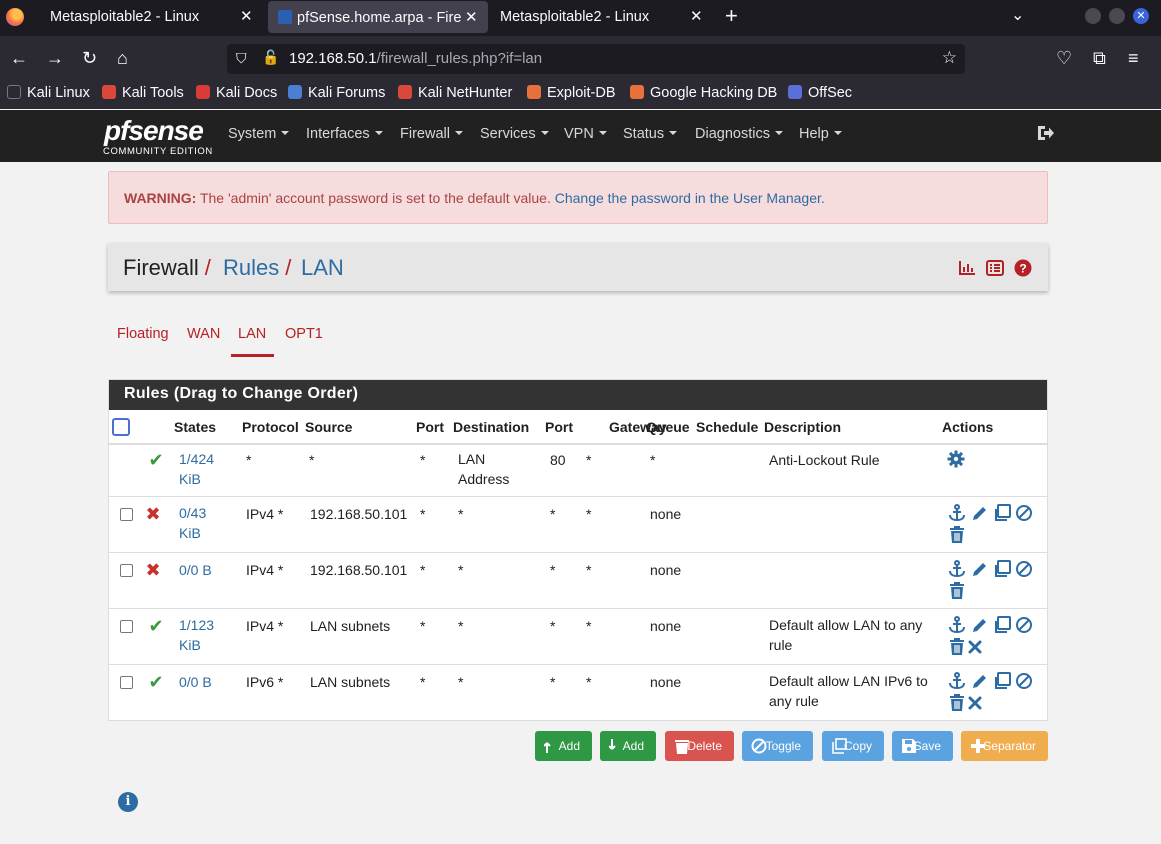  I want to click on copy-button: Copy, so click(853, 746).